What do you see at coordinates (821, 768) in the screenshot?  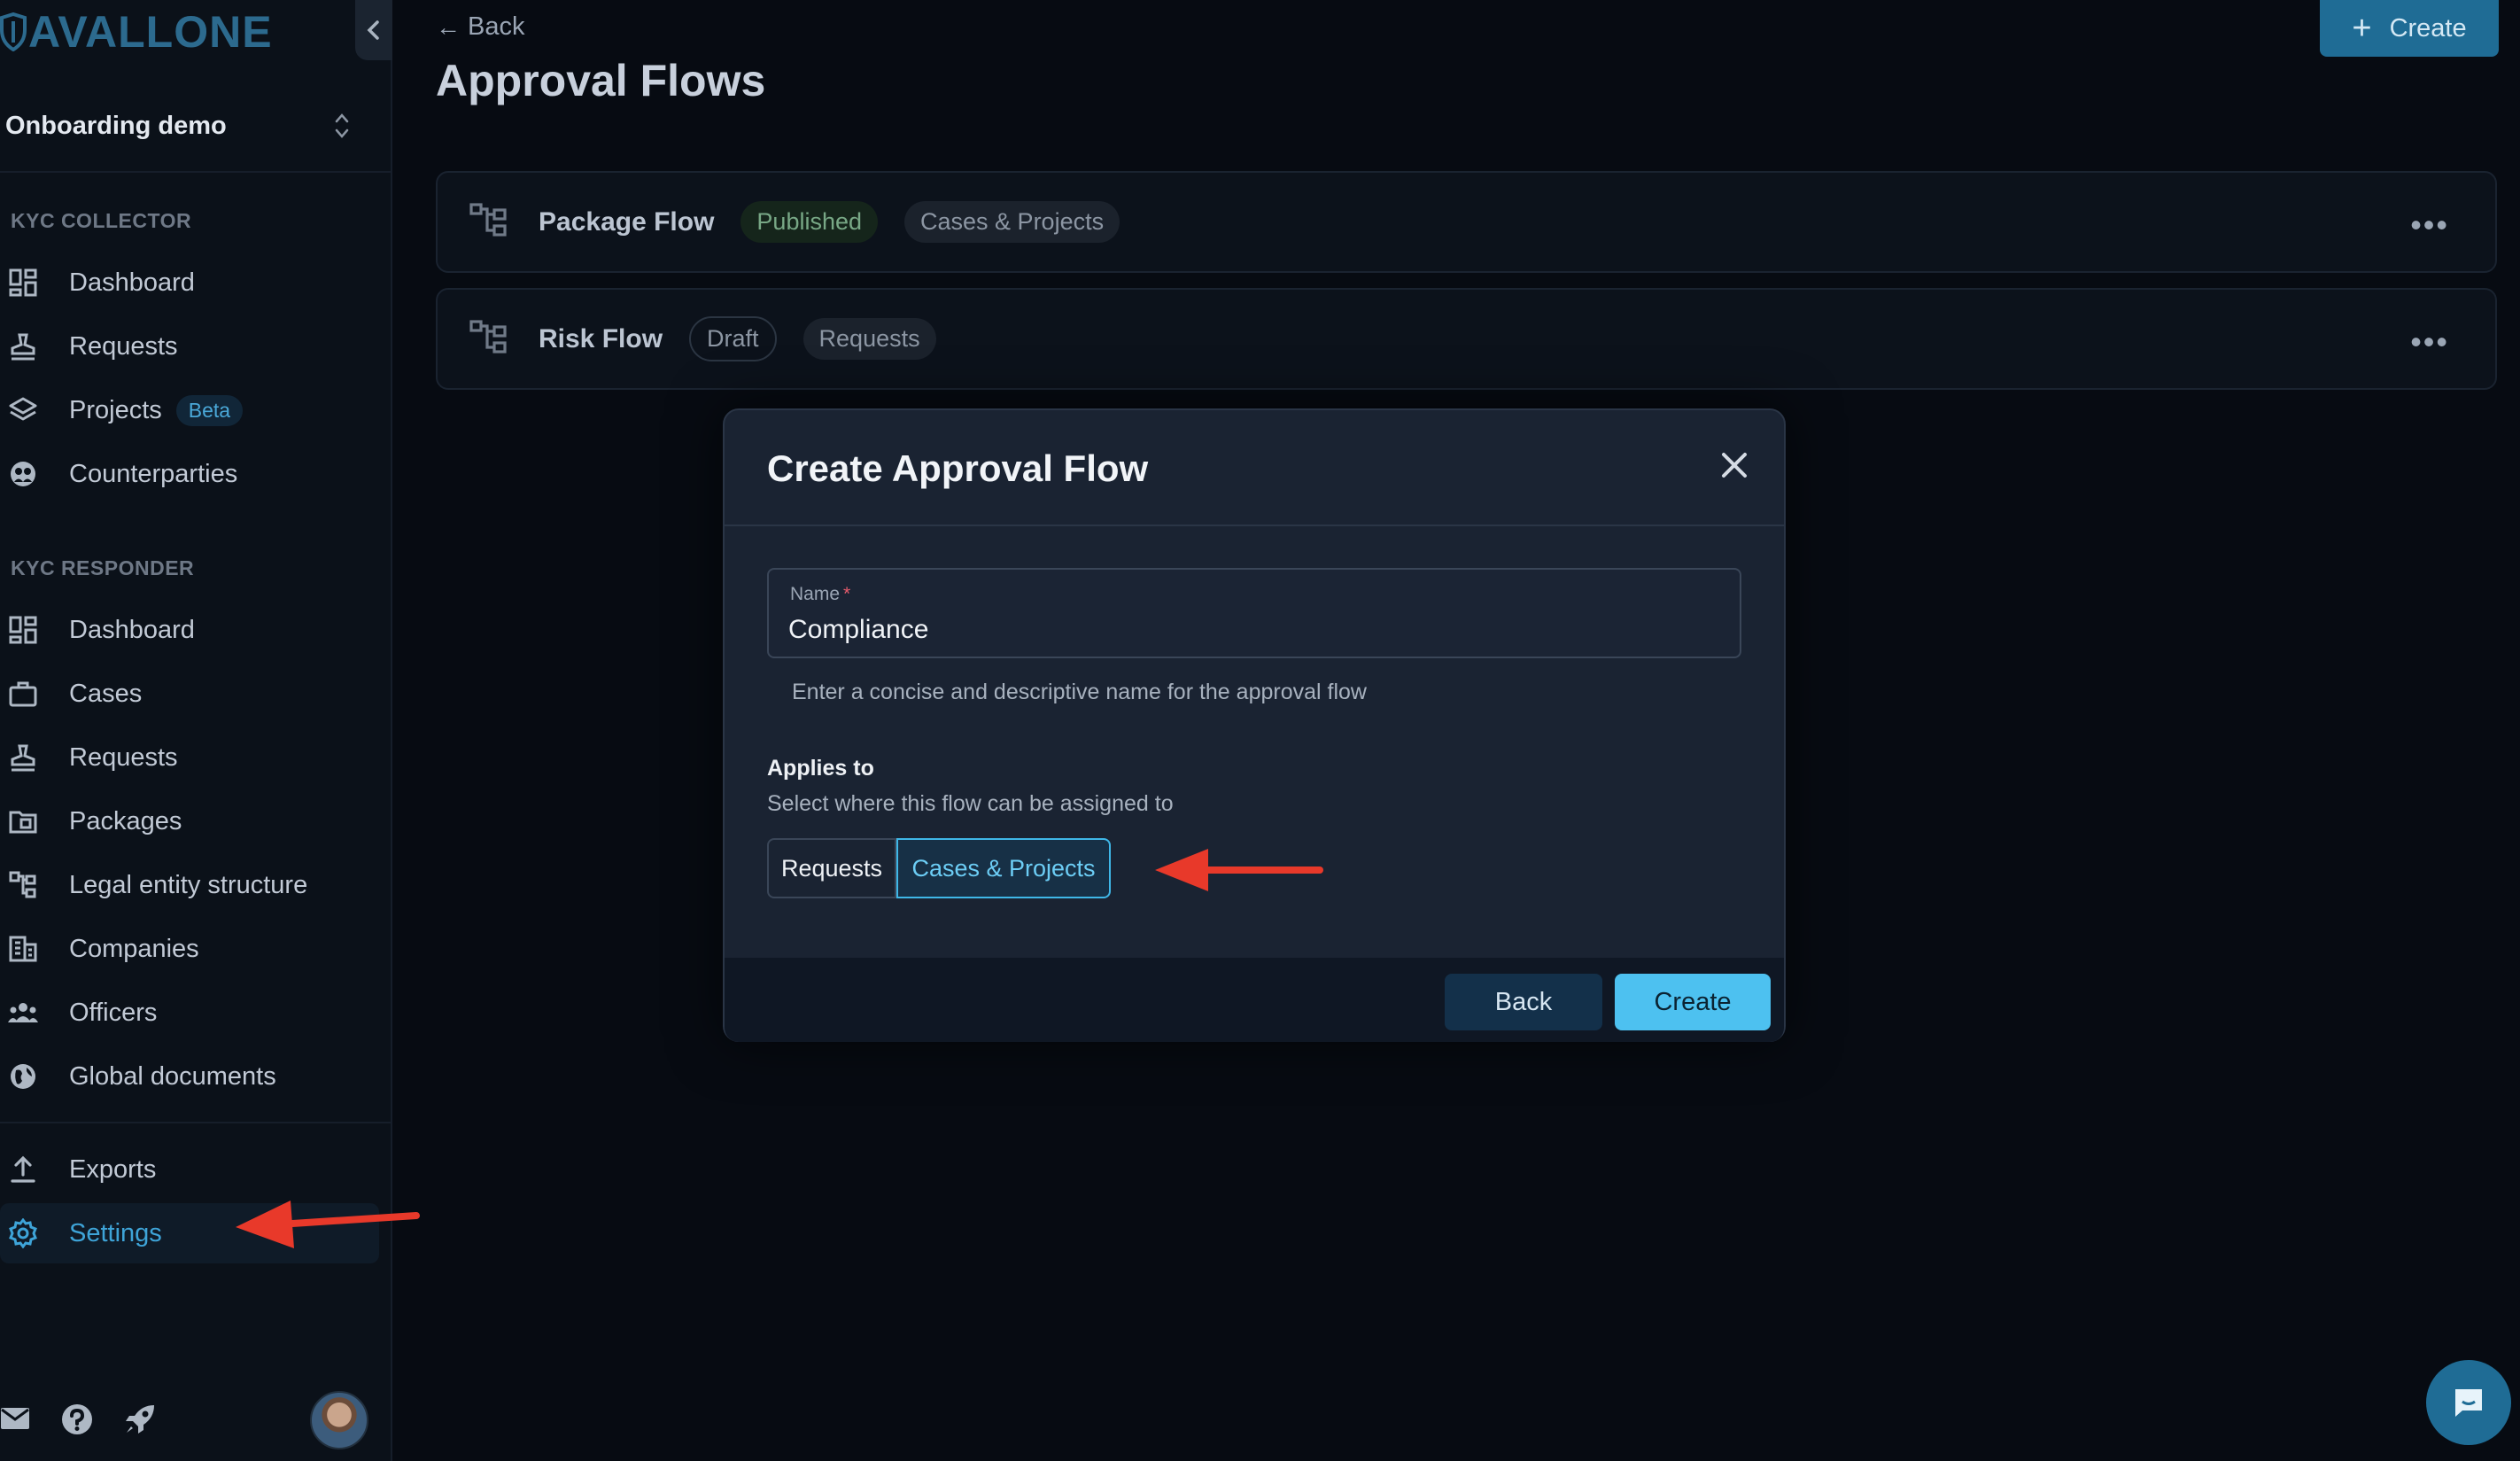 I see `applies-to-label: Applies to` at bounding box center [821, 768].